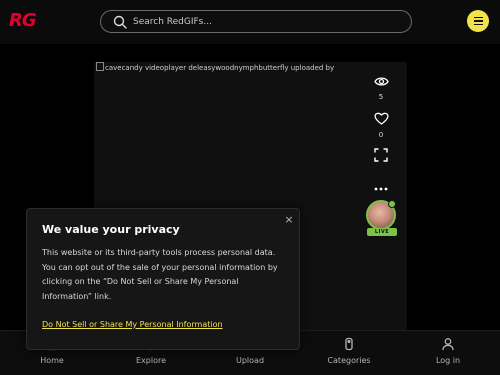  I want to click on live-badge: LIVE, so click(382, 232).